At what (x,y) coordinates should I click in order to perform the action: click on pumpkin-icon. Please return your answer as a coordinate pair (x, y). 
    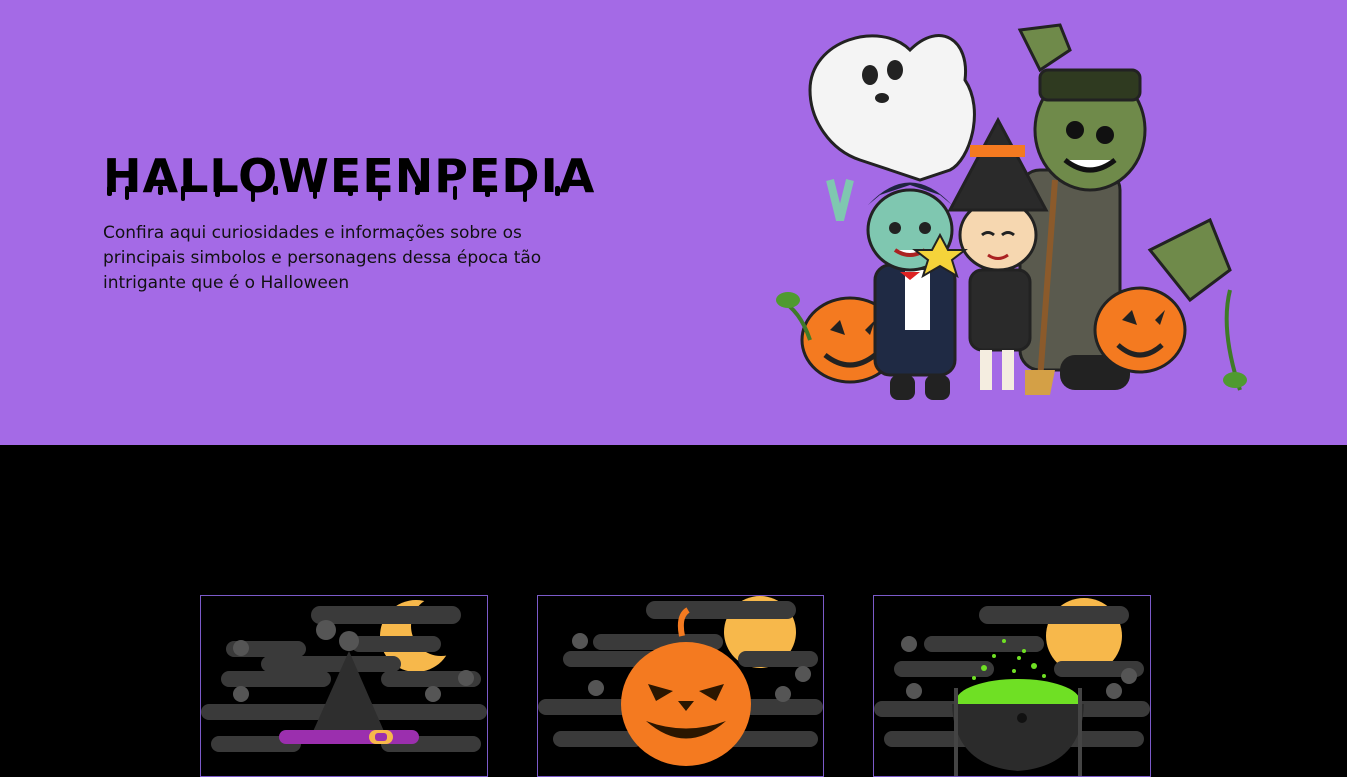
    Looking at the image, I should click on (680, 681).